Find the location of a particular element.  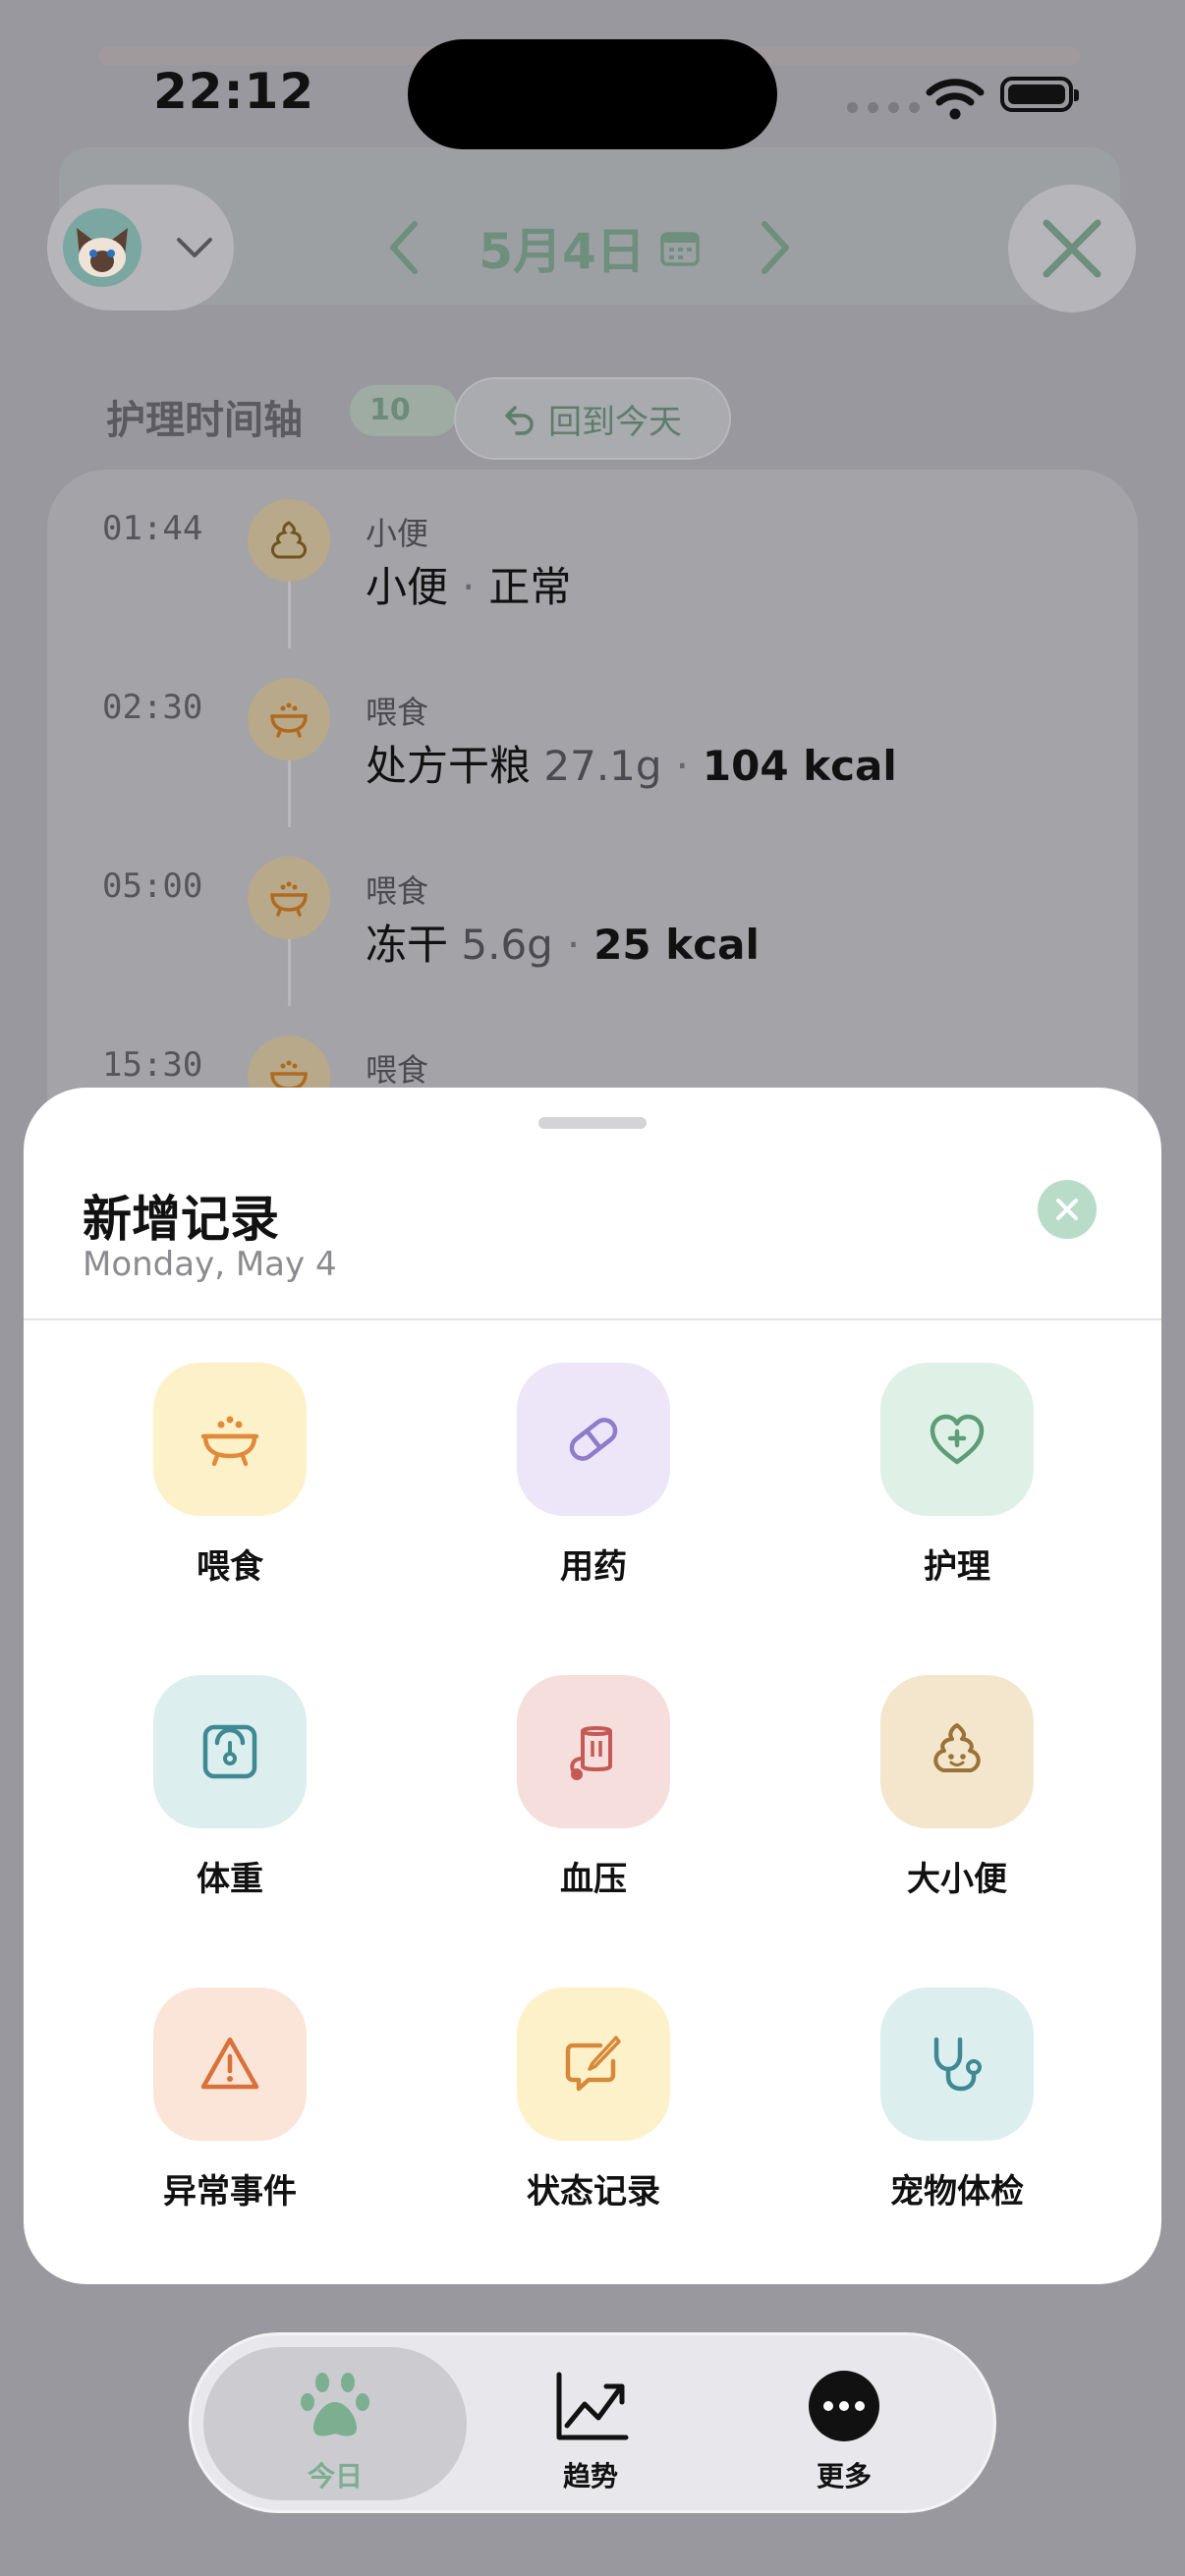

sheet-close-button is located at coordinates (1068, 1209).